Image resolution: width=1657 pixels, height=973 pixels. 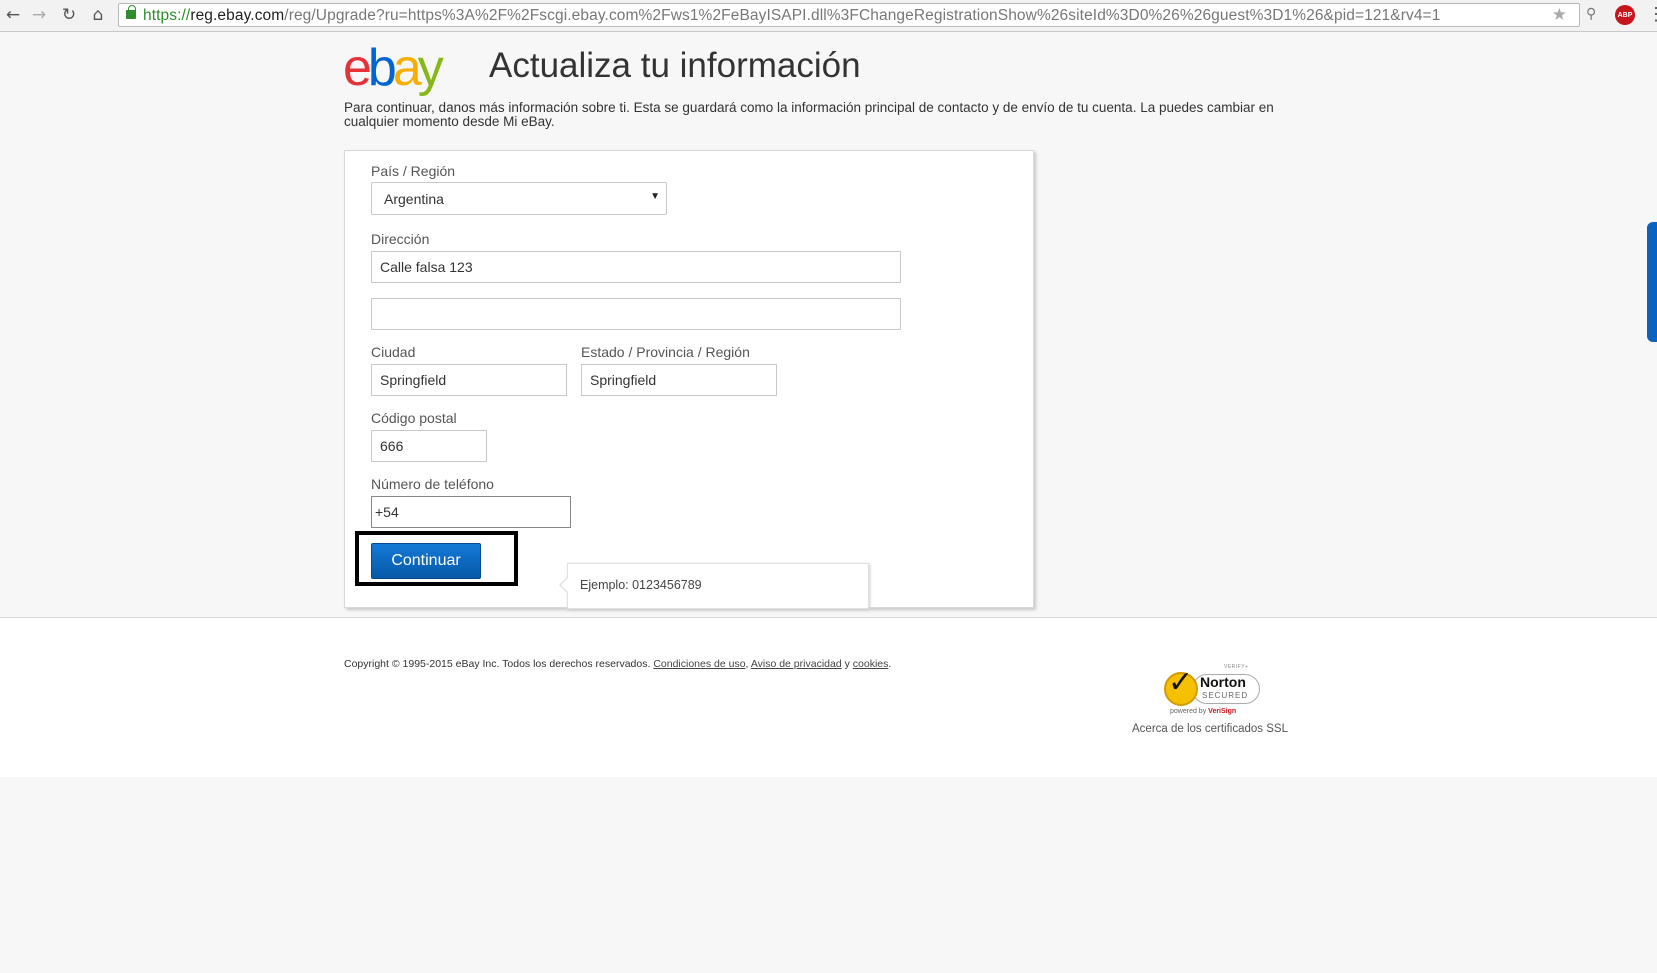 What do you see at coordinates (432, 484) in the screenshot?
I see `phone-label: Número de teléfono` at bounding box center [432, 484].